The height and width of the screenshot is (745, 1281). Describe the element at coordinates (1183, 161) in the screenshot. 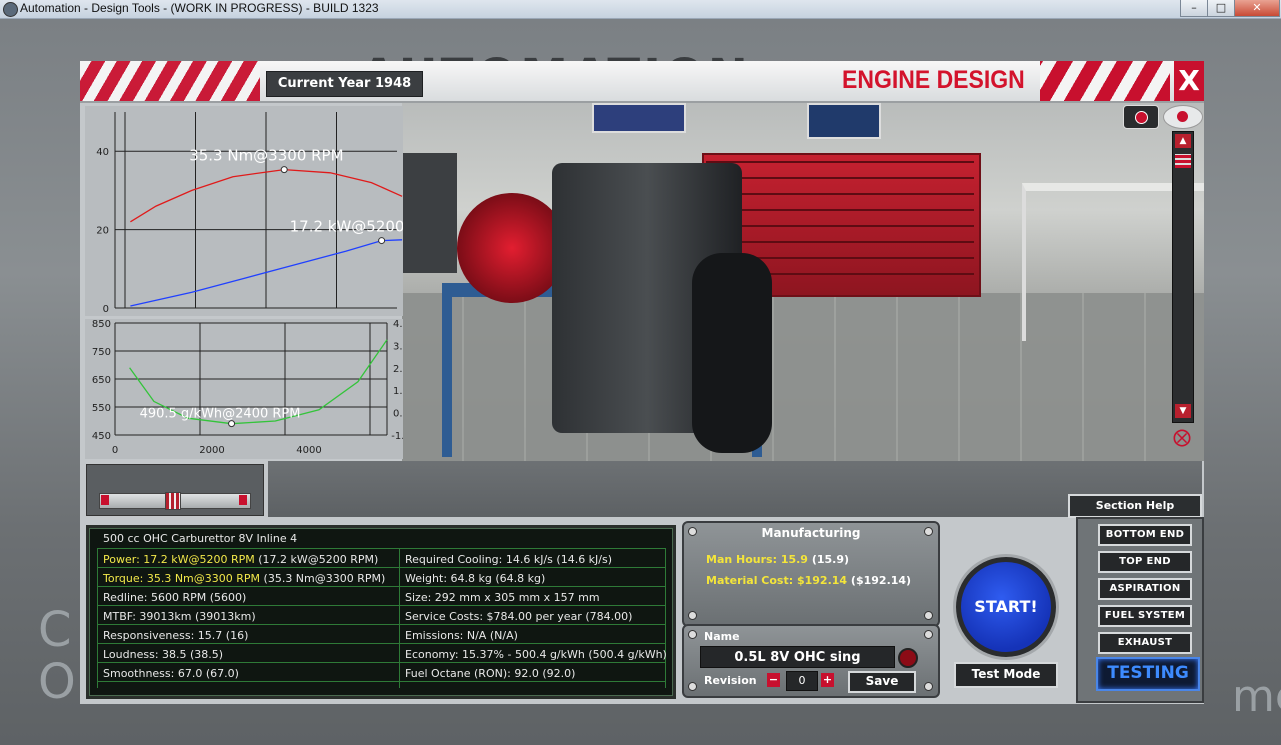

I see `scroll-thumb` at that location.